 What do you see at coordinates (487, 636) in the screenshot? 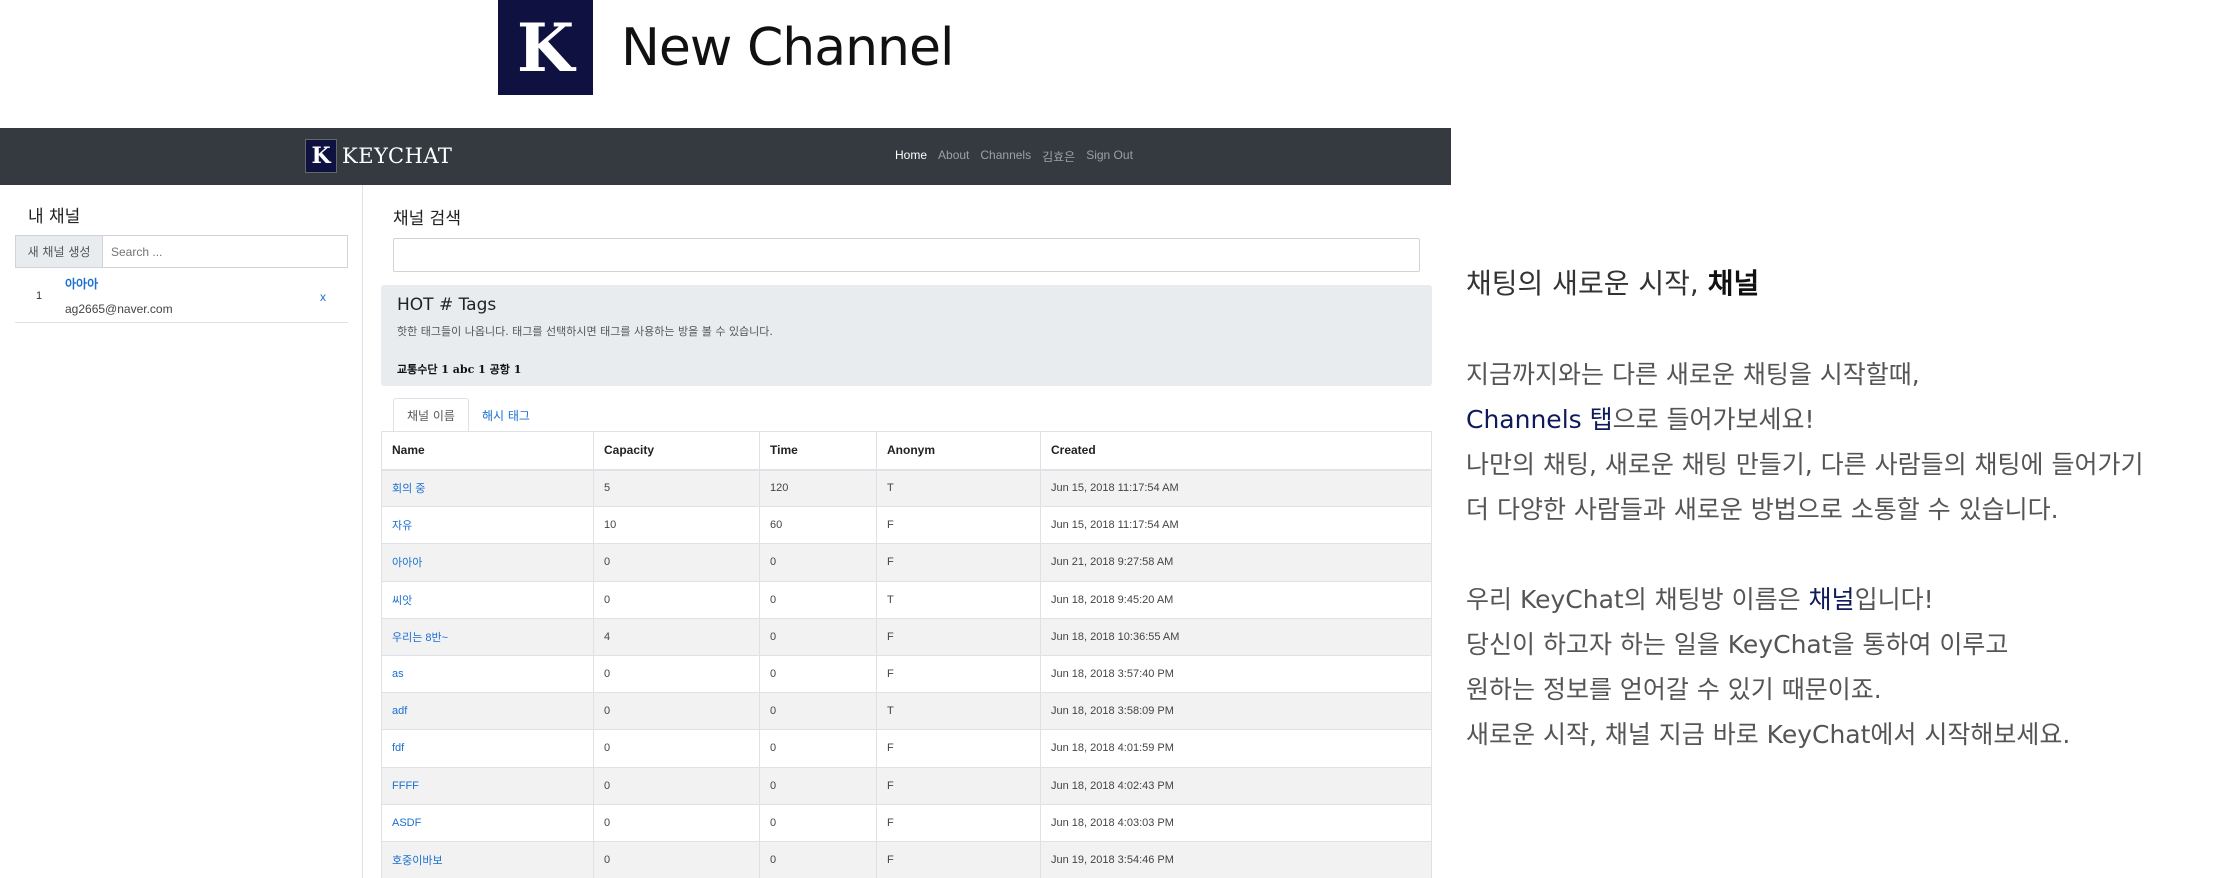
I see `cell-name: 우리는 8반~` at bounding box center [487, 636].